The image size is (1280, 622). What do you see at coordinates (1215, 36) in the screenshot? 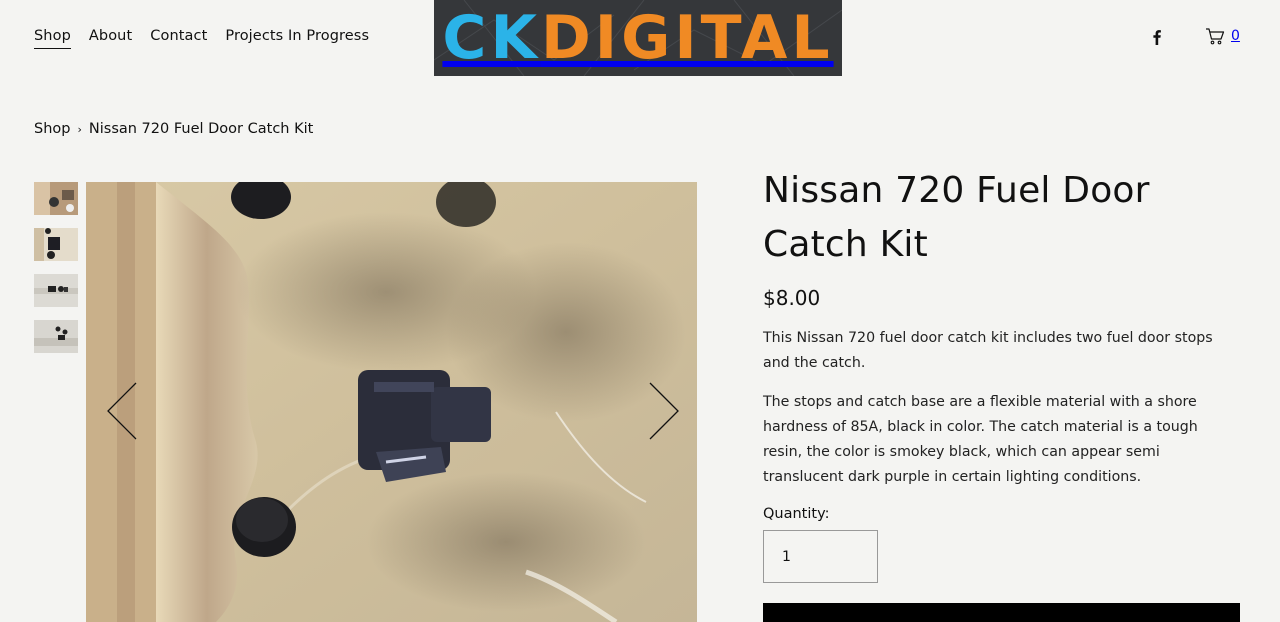
I see `cart-icon` at bounding box center [1215, 36].